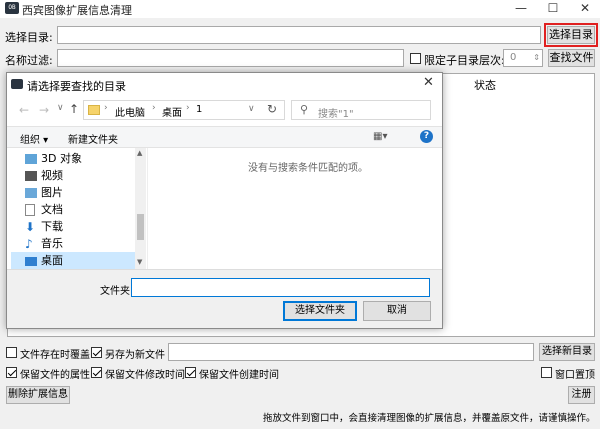  Describe the element at coordinates (429, 418) in the screenshot. I see `drag-drop-hint: 拖放文件到窗口中，会直接清理图像的扩展信息，并覆盖原文件，请谨慎操作。` at that location.